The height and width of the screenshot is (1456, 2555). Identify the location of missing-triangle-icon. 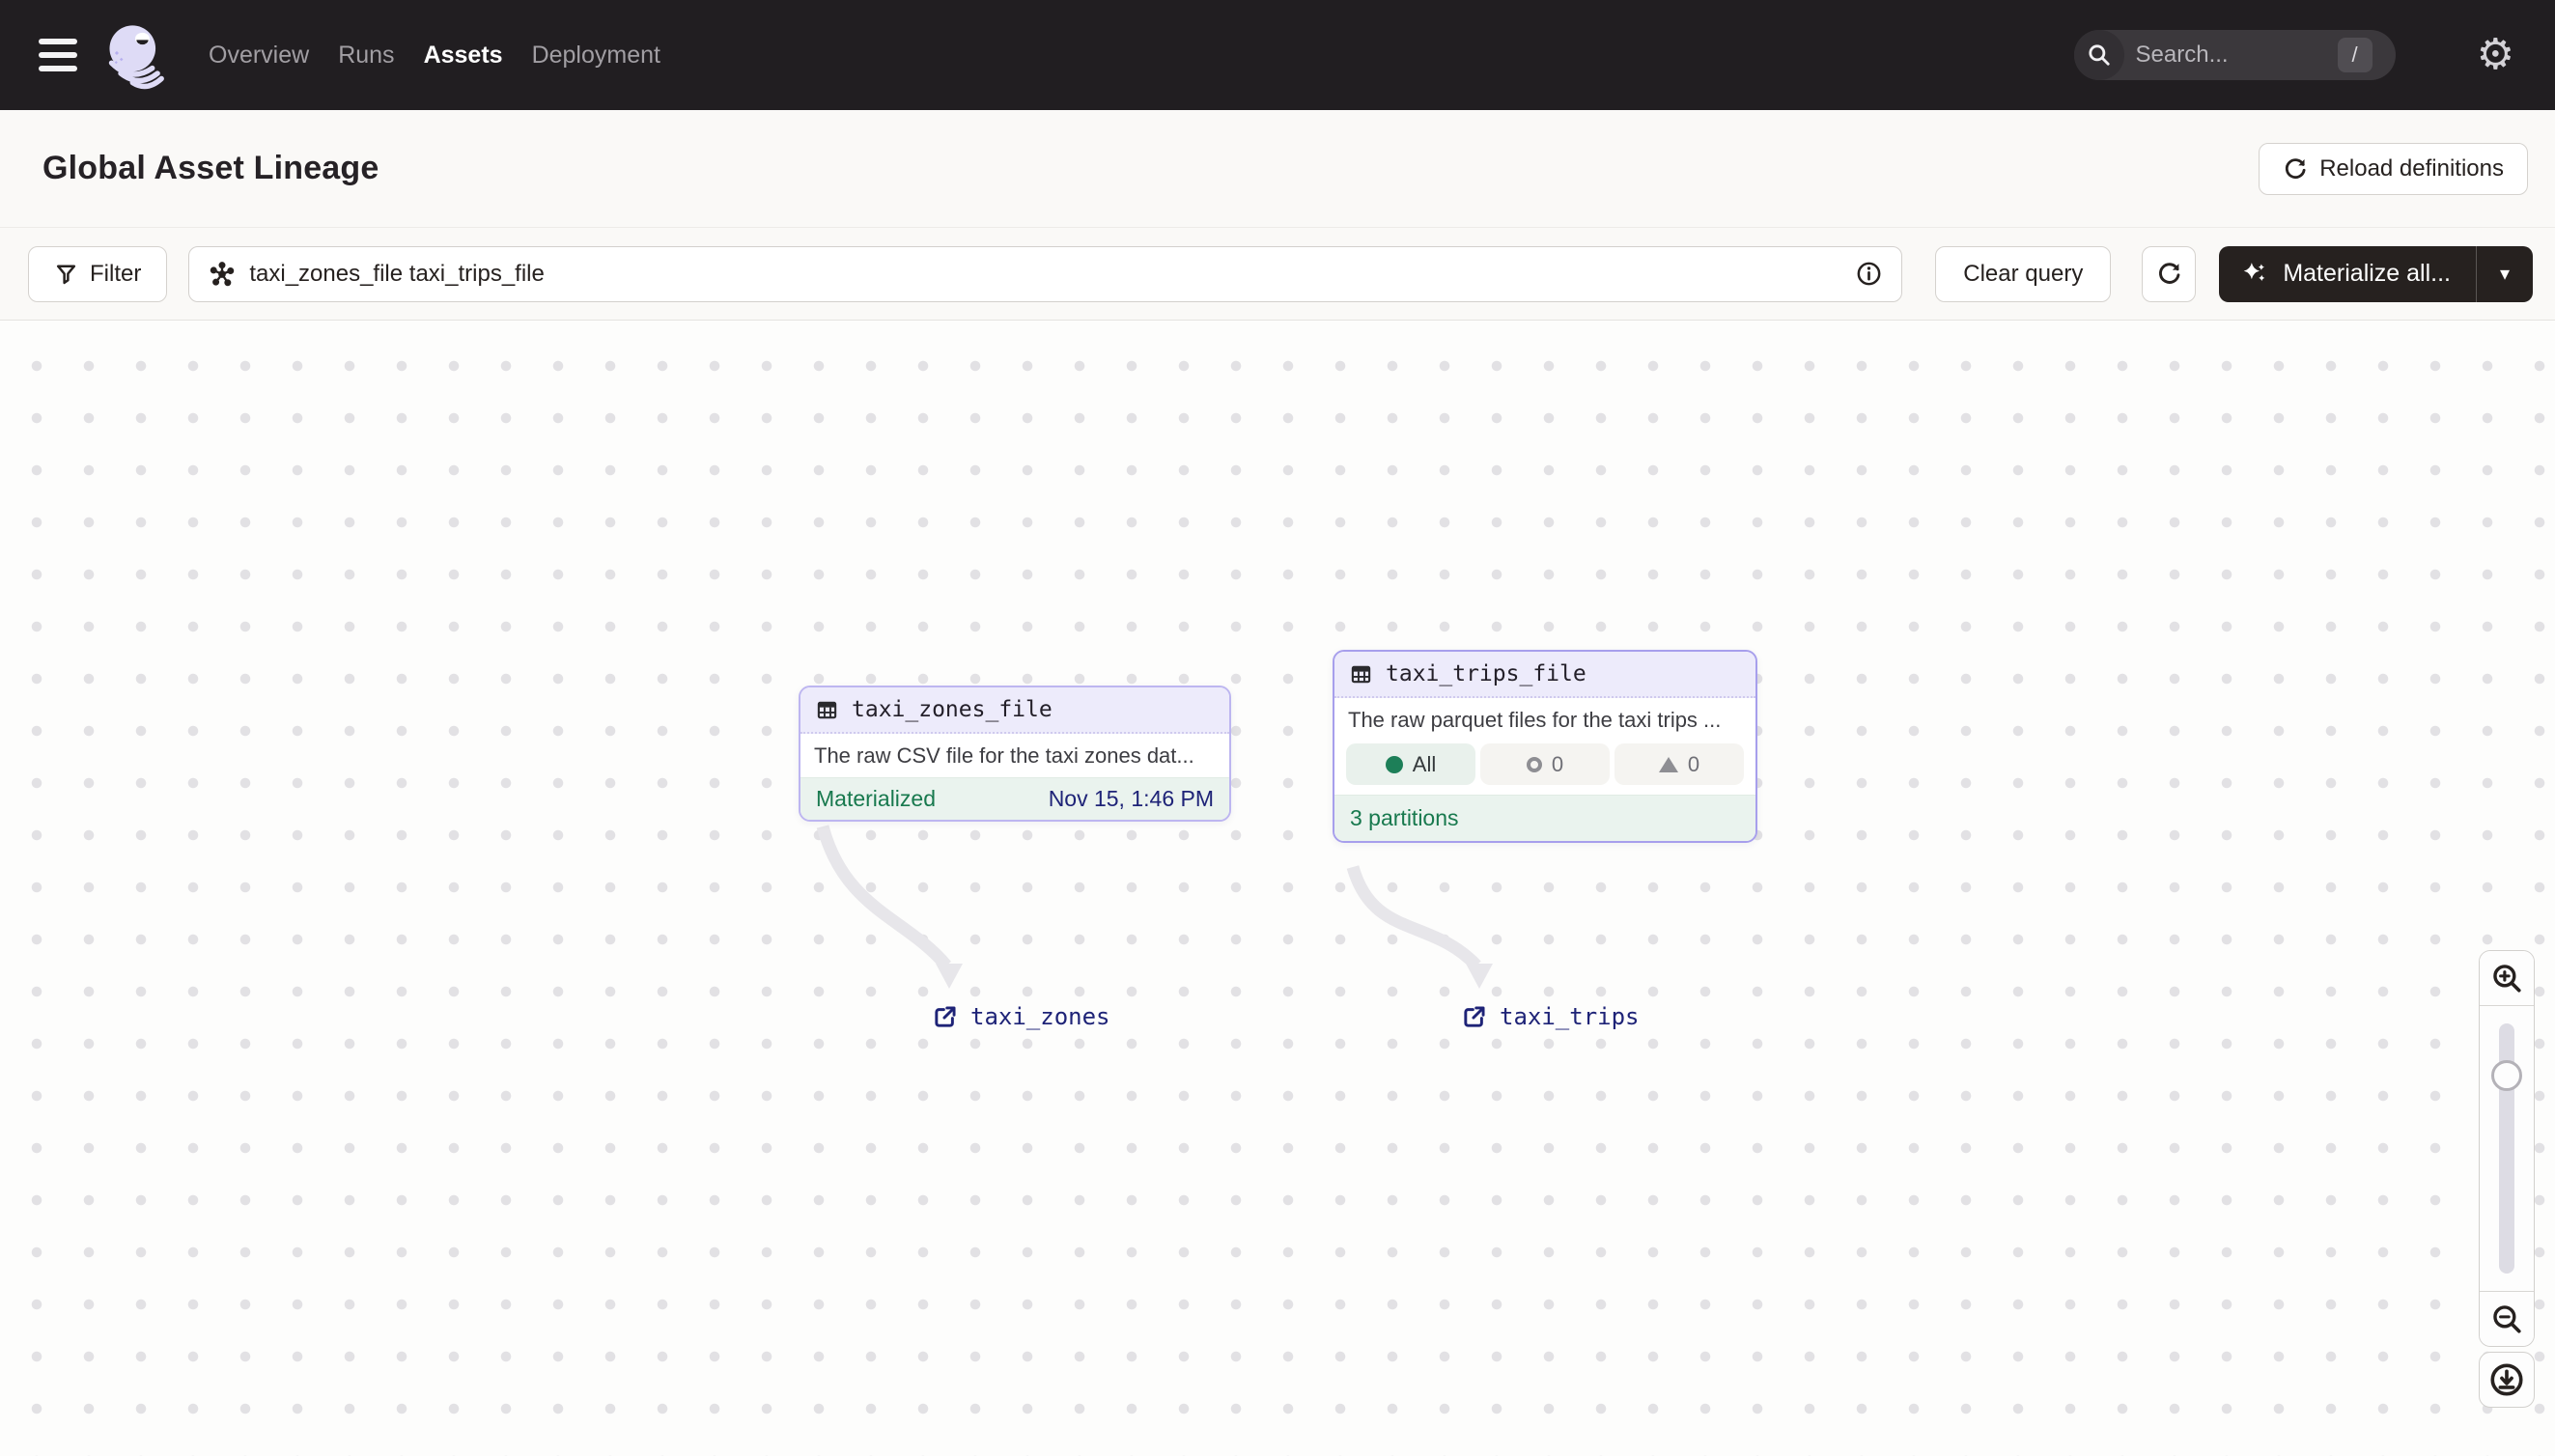
(1668, 764).